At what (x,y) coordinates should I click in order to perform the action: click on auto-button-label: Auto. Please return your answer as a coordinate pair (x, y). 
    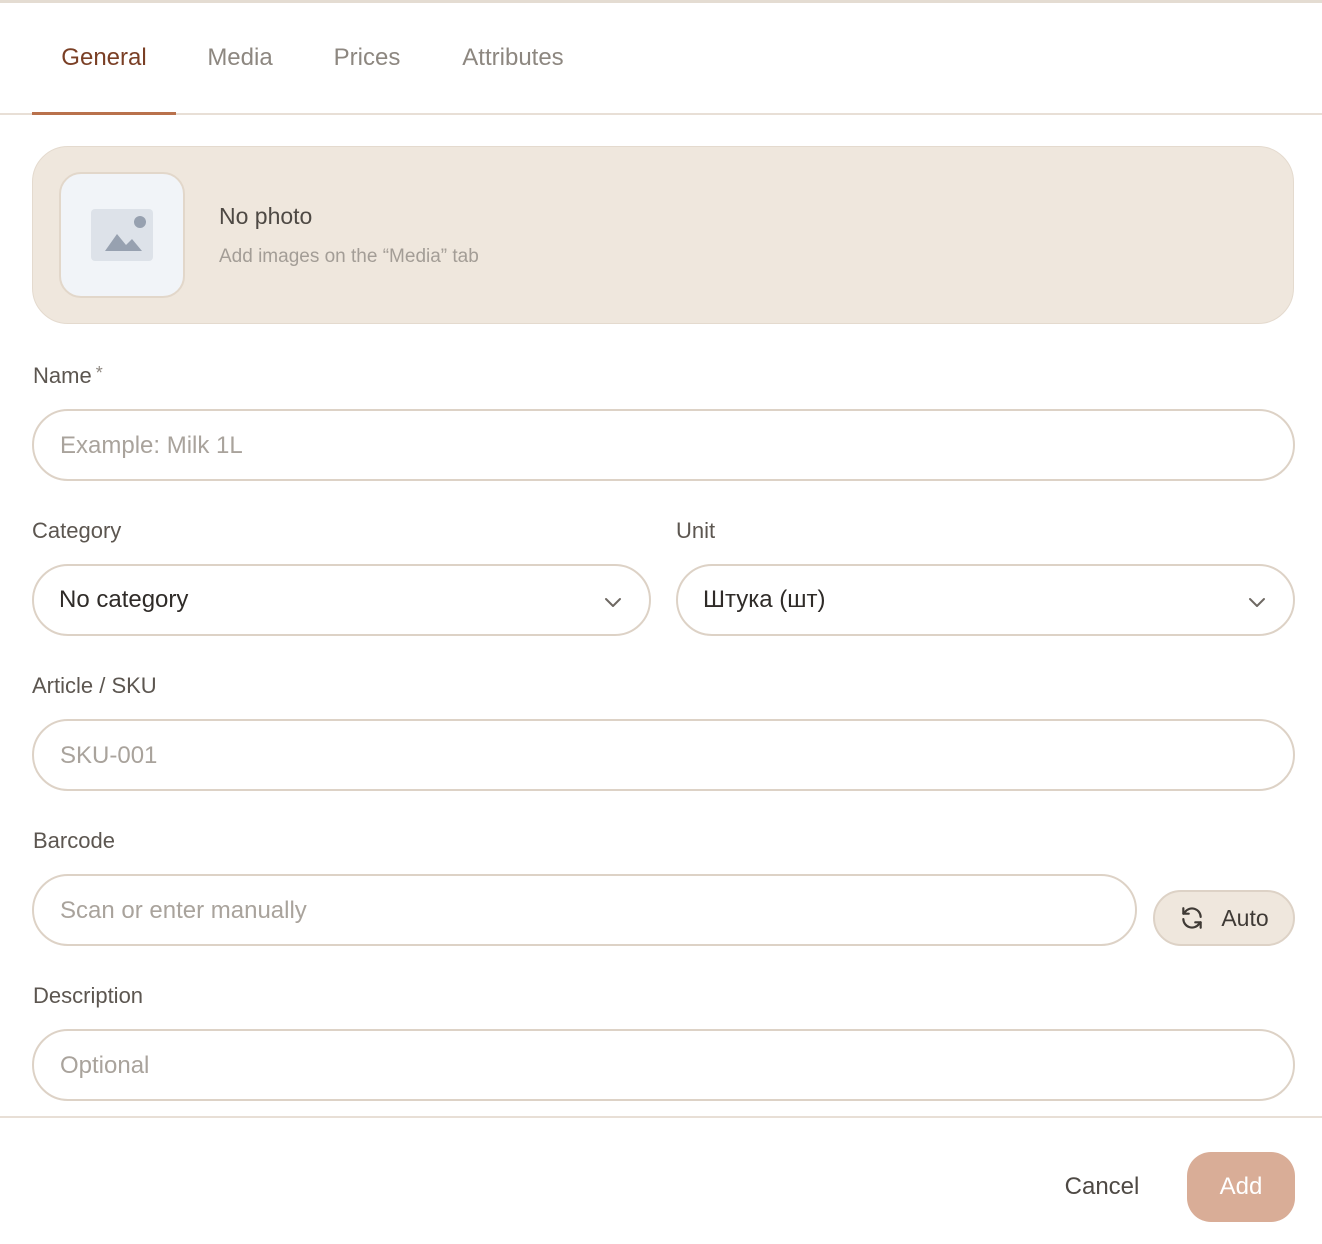
    Looking at the image, I should click on (1245, 917).